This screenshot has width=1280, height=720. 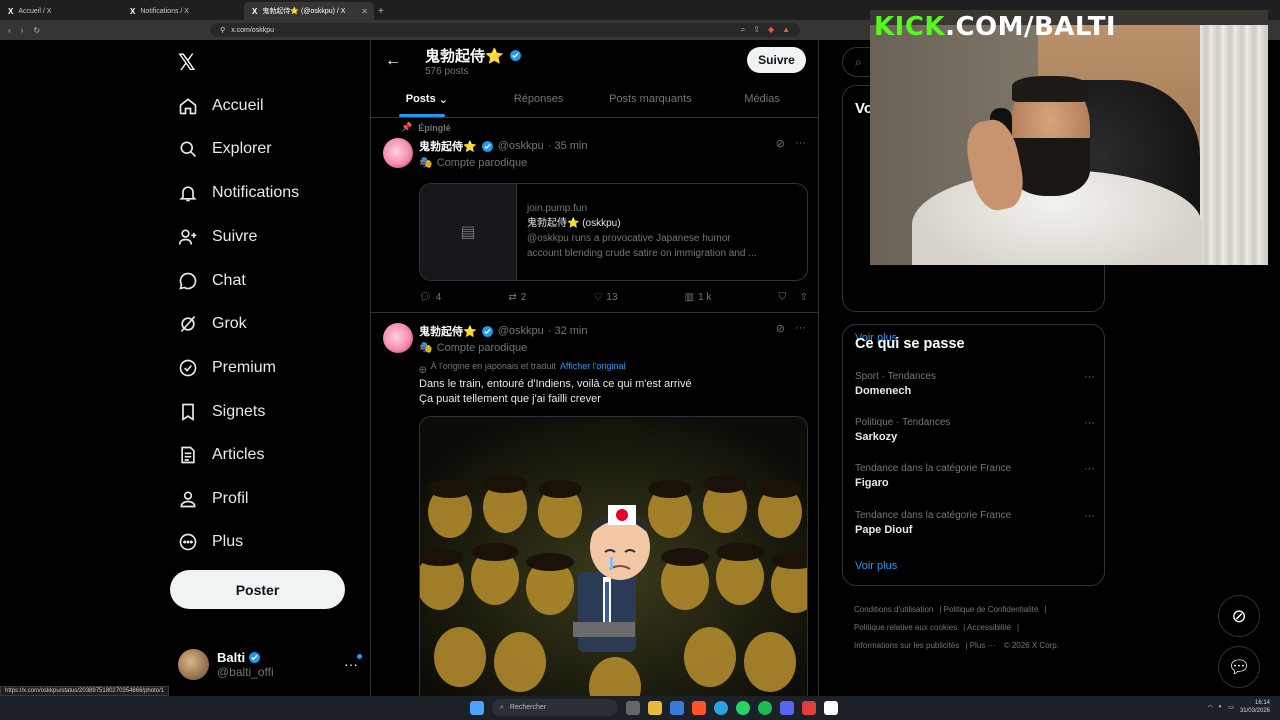 I want to click on nav-item-explore: Explorer, so click(x=225, y=149).